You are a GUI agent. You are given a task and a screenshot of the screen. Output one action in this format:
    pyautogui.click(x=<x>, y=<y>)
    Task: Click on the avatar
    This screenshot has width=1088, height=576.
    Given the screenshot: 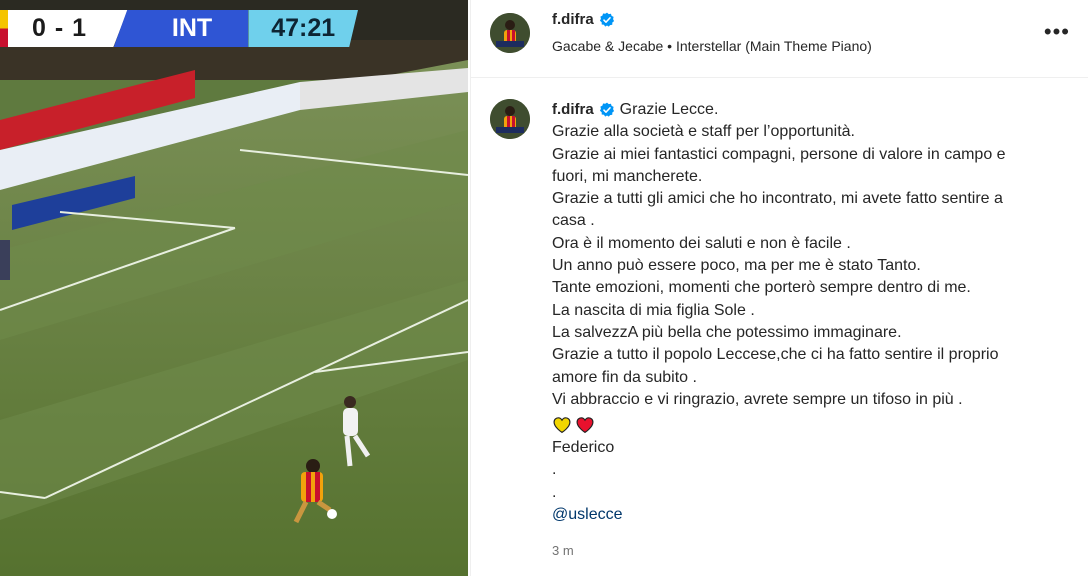 What is the action you would take?
    pyautogui.click(x=510, y=33)
    